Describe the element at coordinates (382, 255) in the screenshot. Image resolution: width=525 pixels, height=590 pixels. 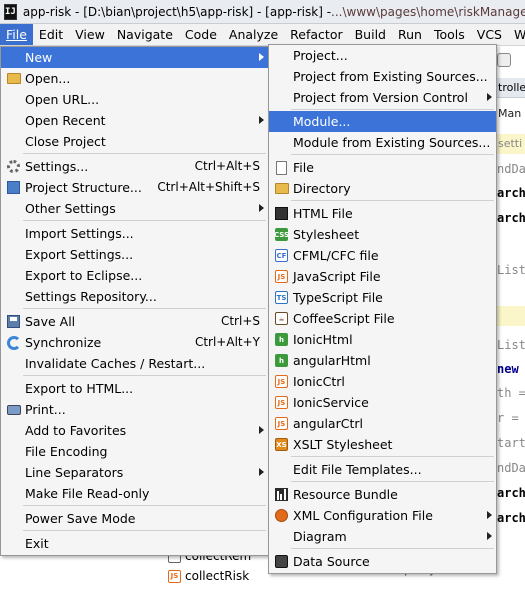
I see `new-cfml-file: CF CFML/CFC file` at that location.